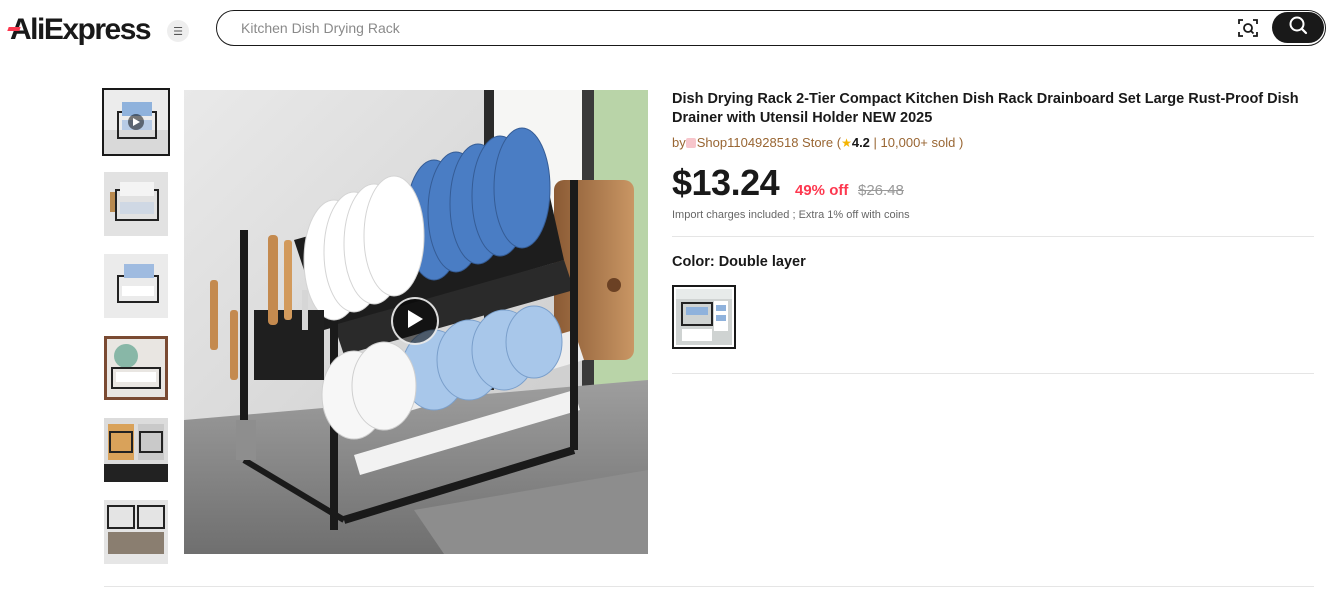 The image size is (1343, 595). I want to click on search-button, so click(1298, 27).